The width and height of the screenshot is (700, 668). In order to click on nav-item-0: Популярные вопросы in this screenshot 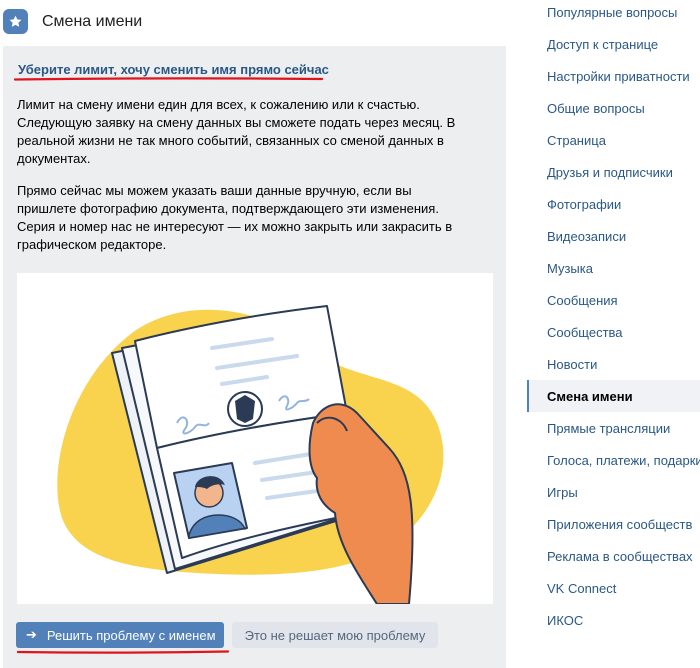, I will do `click(613, 14)`.